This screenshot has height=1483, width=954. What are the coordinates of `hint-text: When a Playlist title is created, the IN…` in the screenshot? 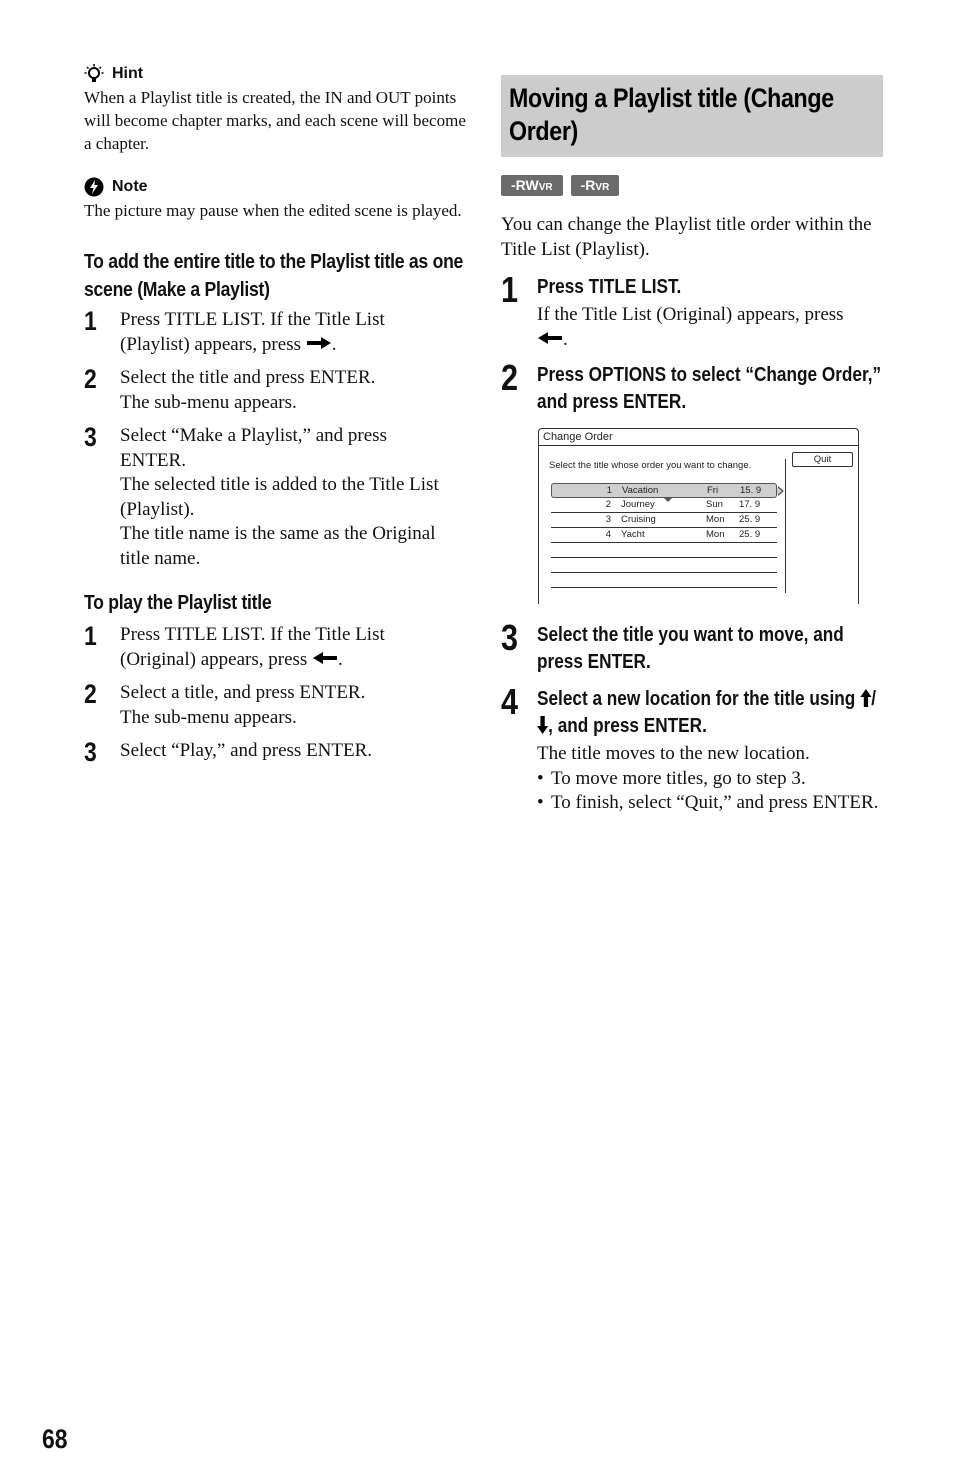 It's located at (275, 120).